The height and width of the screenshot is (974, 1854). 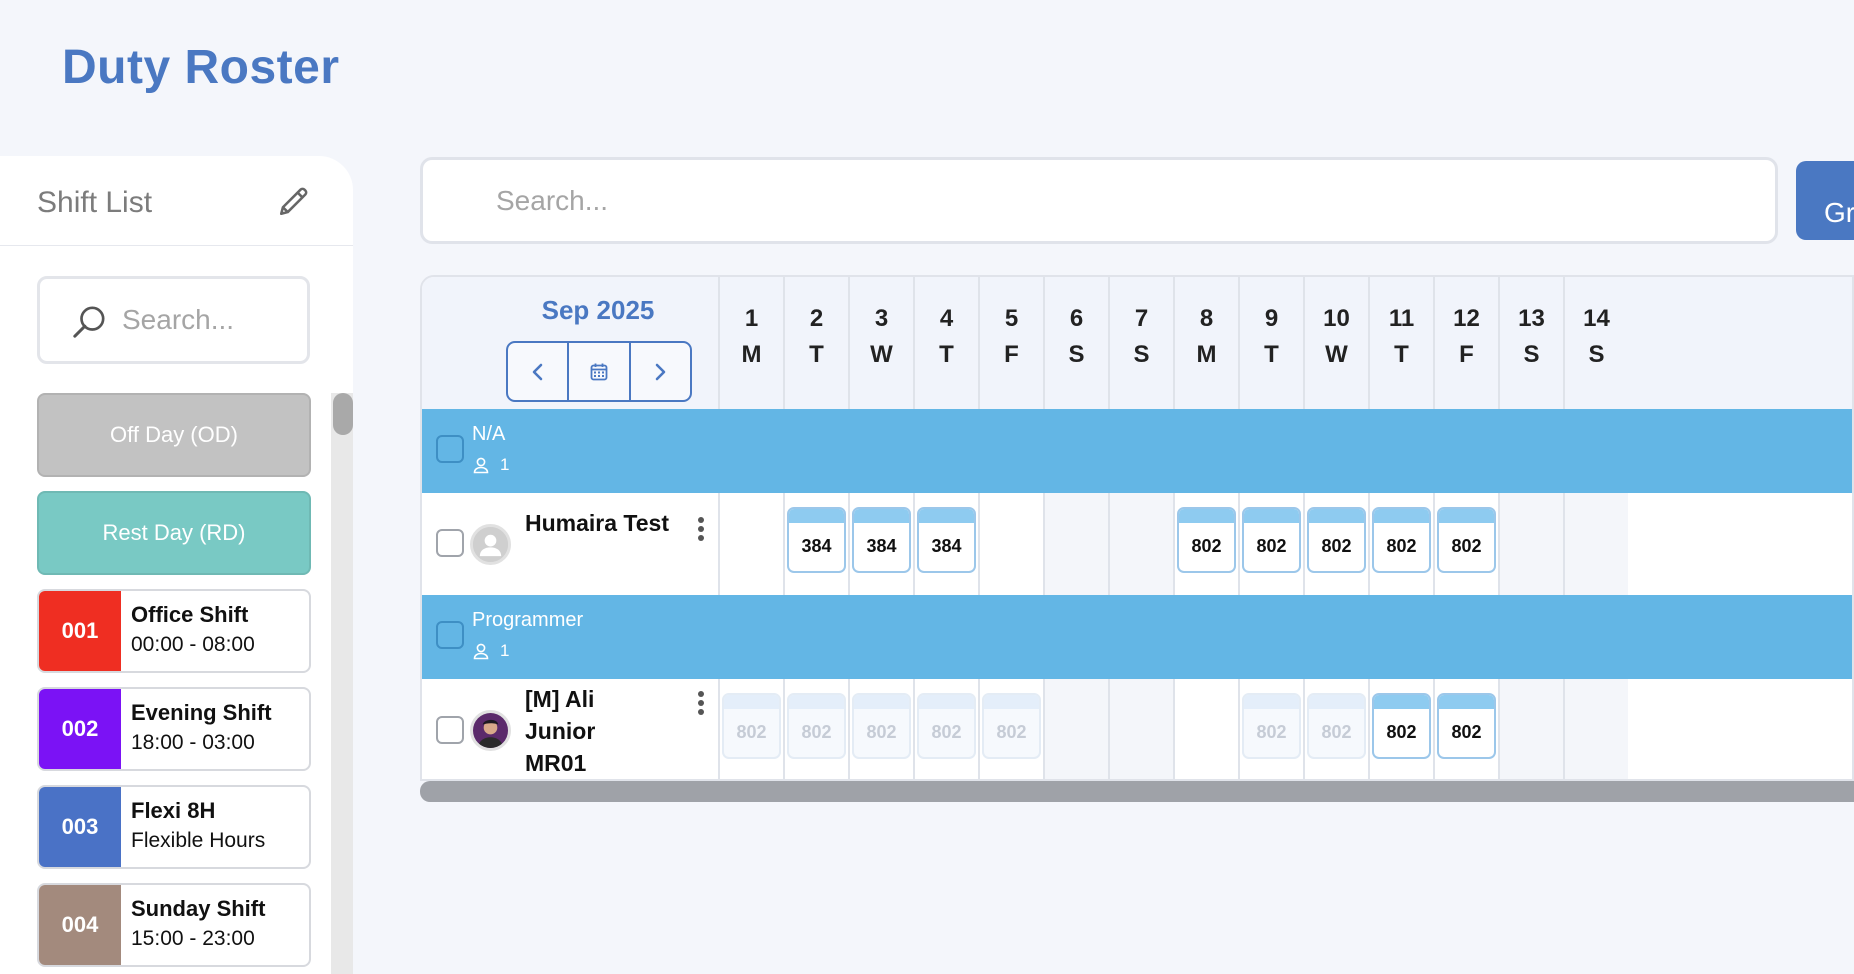 I want to click on roster-horizontal-scrollbar, so click(x=1137, y=791).